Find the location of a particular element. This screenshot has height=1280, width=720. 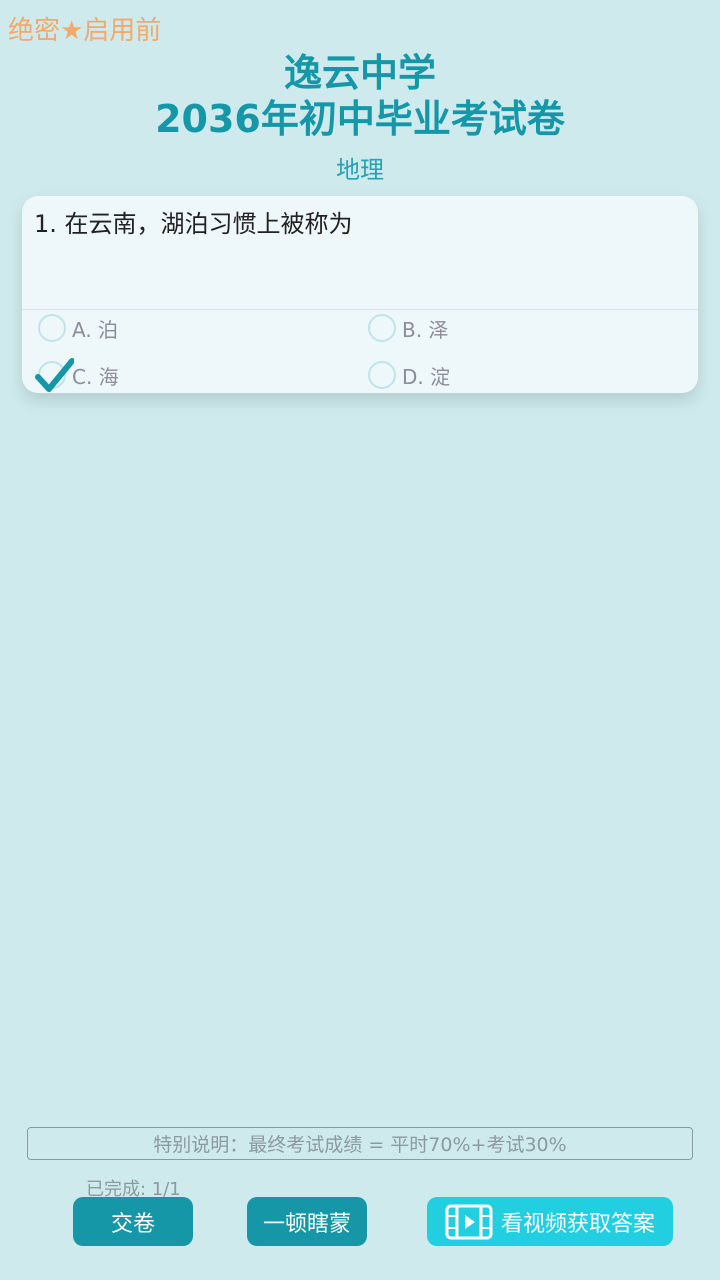

option-a: A. 泊 is located at coordinates (78, 328).